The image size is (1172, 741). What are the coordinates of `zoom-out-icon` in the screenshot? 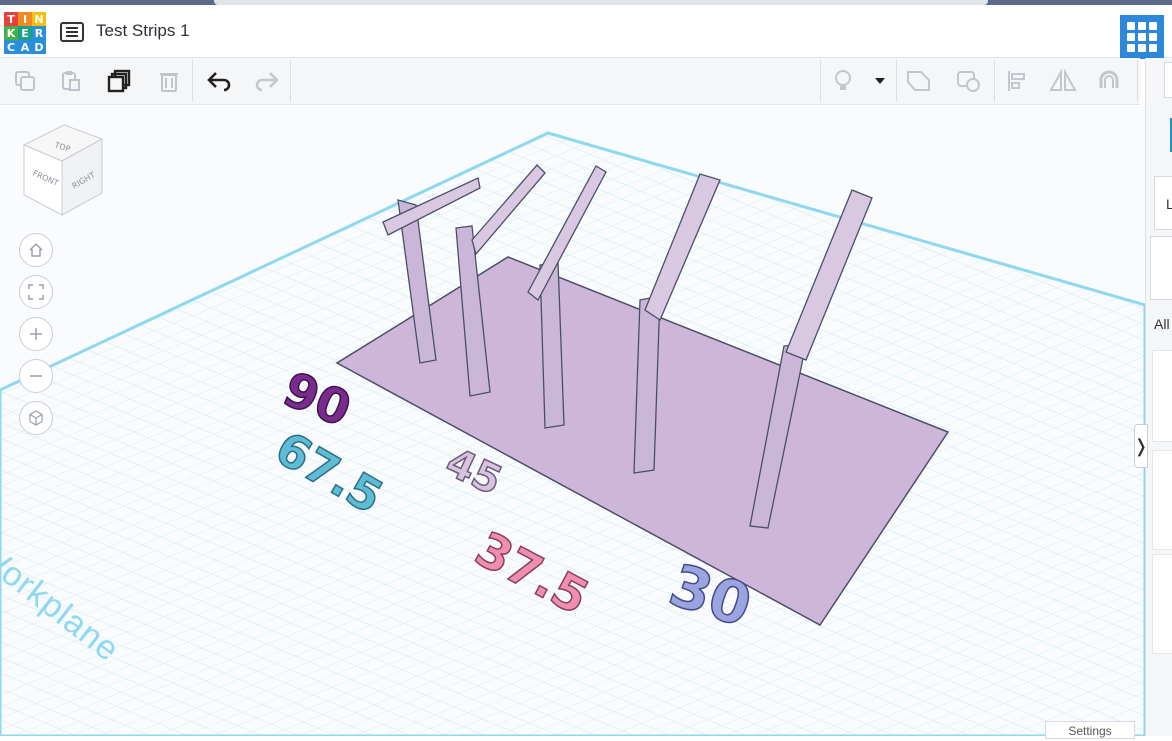 It's located at (36, 376).